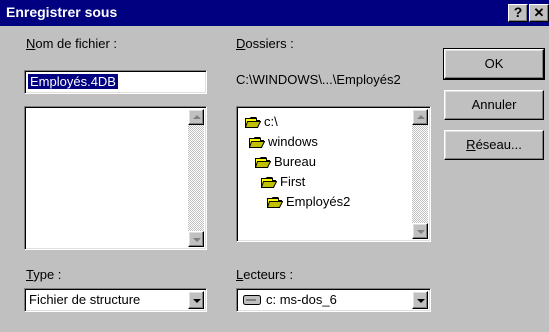  Describe the element at coordinates (420, 174) in the screenshot. I see `folder-tree-scrollbar` at that location.